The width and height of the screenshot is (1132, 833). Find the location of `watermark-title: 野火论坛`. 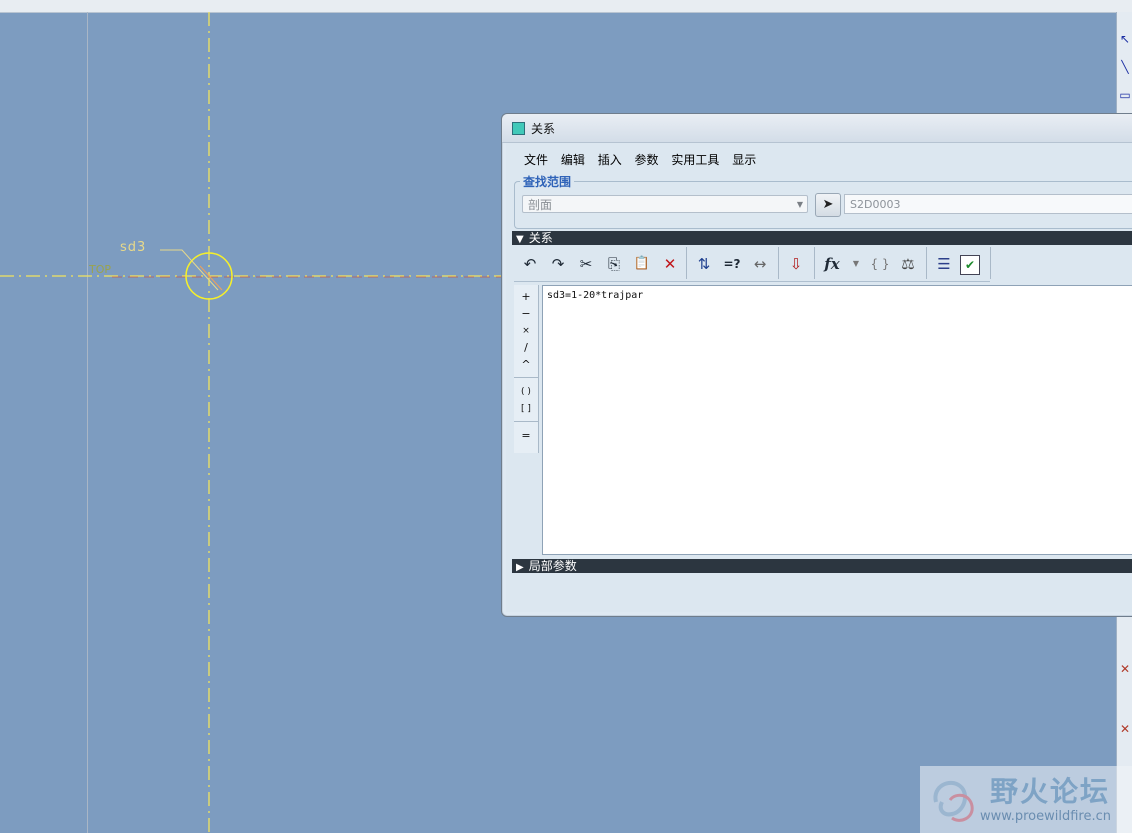

watermark-title: 野火论坛 is located at coordinates (1050, 791).